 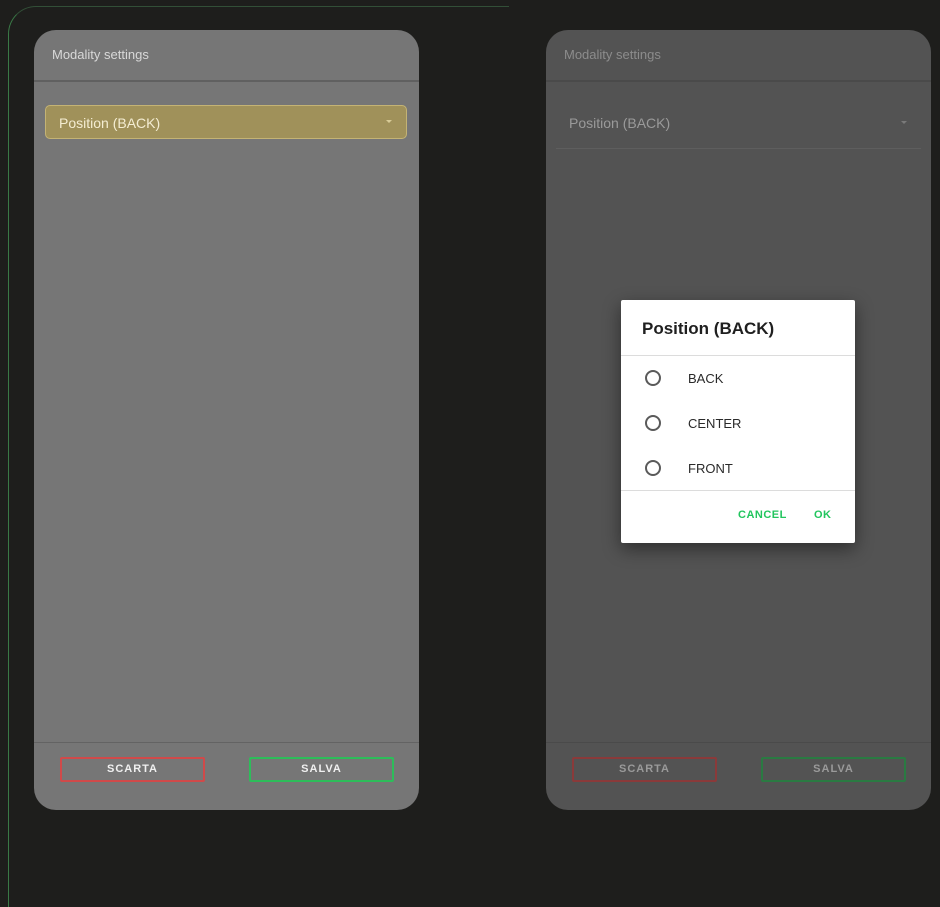 I want to click on option-front: FRONT, so click(x=738, y=468).